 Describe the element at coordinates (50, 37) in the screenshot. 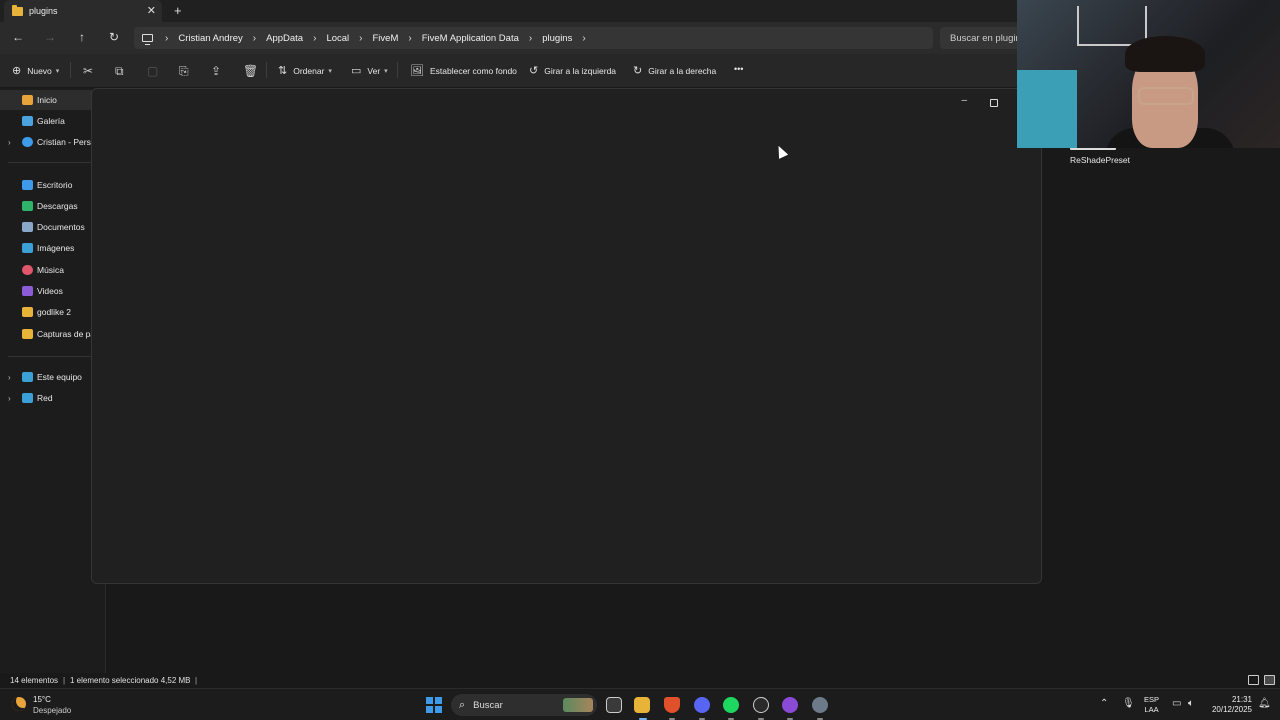

I see `forward-button: →` at that location.